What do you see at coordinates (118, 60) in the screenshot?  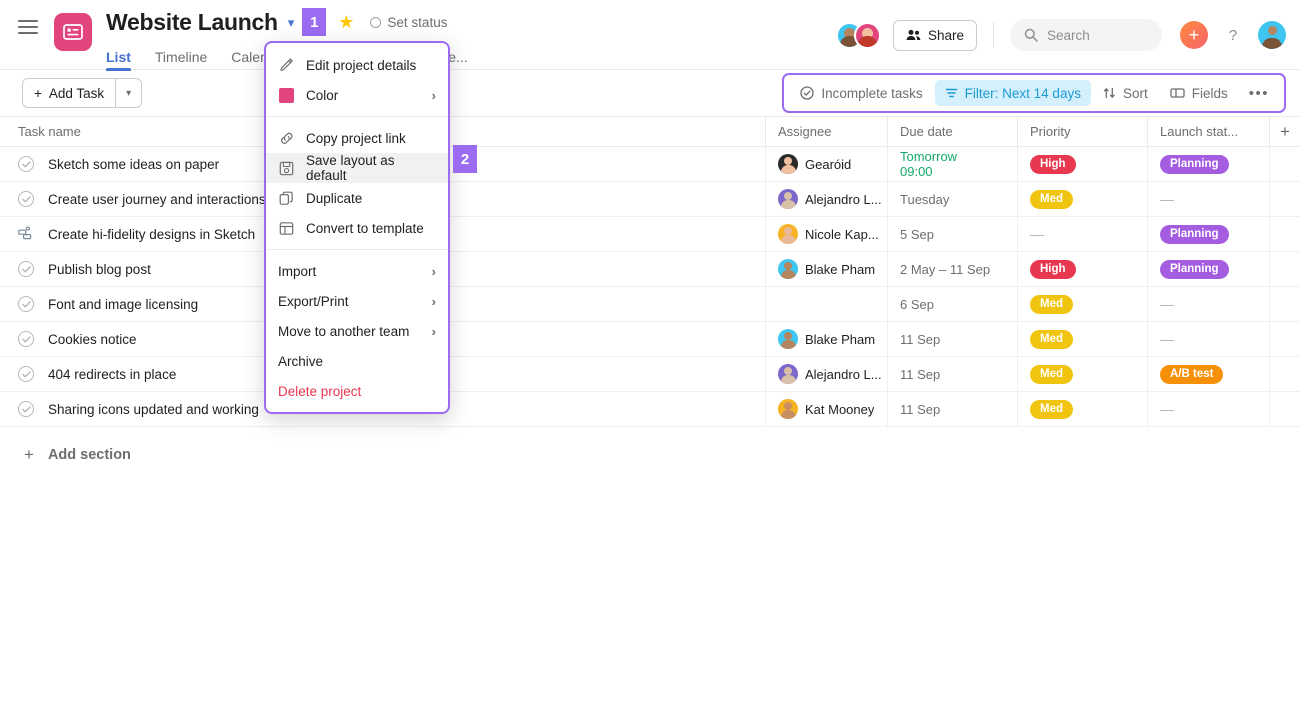 I see `tab-list: List` at bounding box center [118, 60].